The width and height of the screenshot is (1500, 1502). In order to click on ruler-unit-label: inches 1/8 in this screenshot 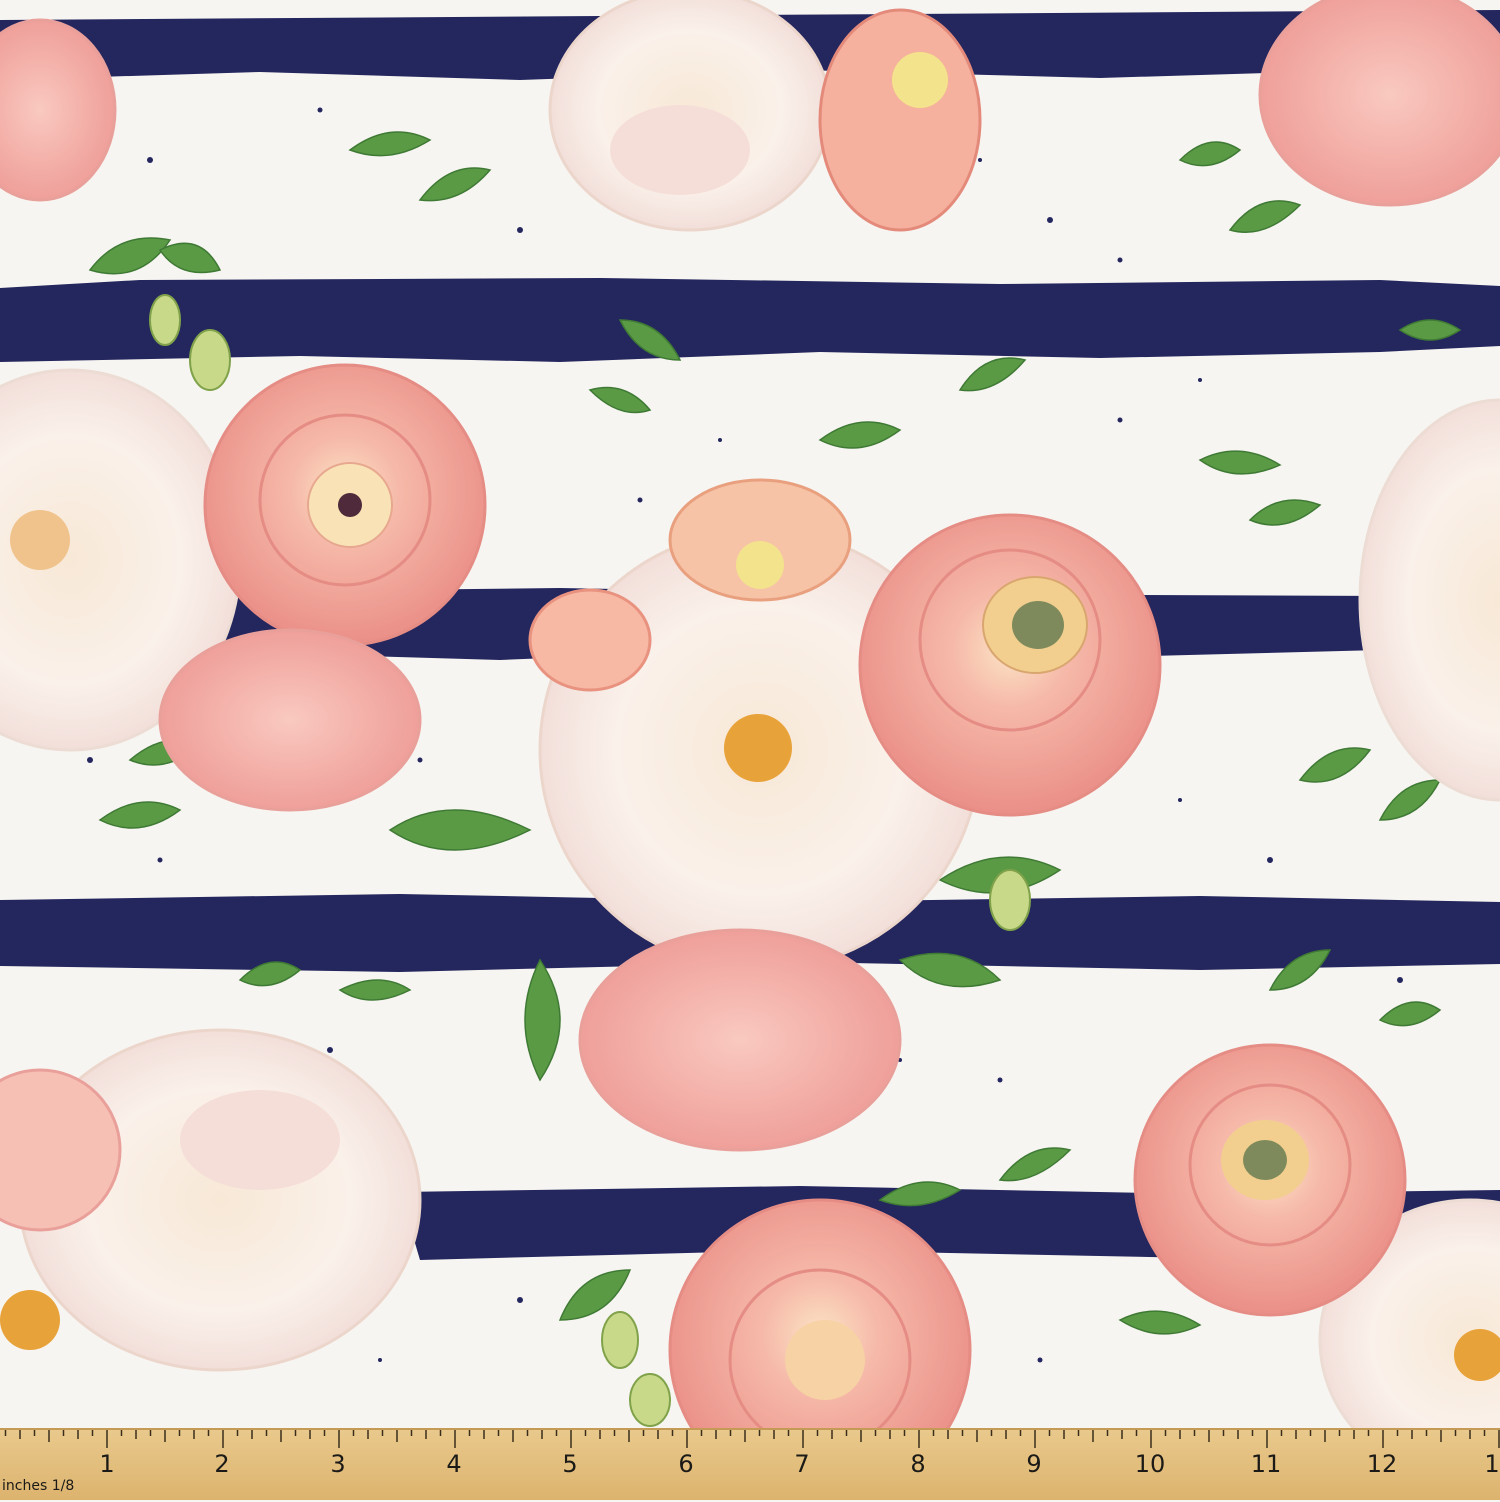, I will do `click(38, 1486)`.